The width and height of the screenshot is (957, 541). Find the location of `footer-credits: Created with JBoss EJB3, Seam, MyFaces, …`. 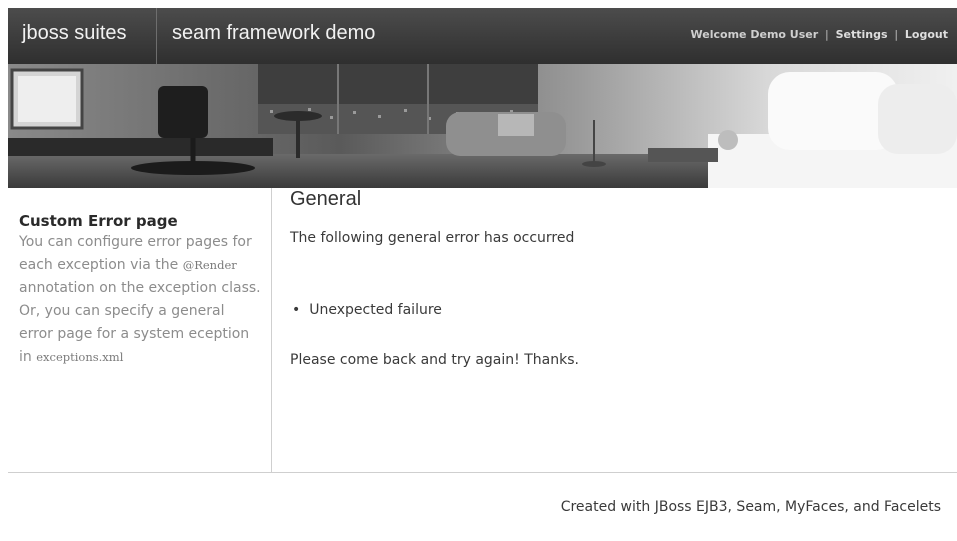

footer-credits: Created with JBoss EJB3, Seam, MyFaces, … is located at coordinates (750, 507).